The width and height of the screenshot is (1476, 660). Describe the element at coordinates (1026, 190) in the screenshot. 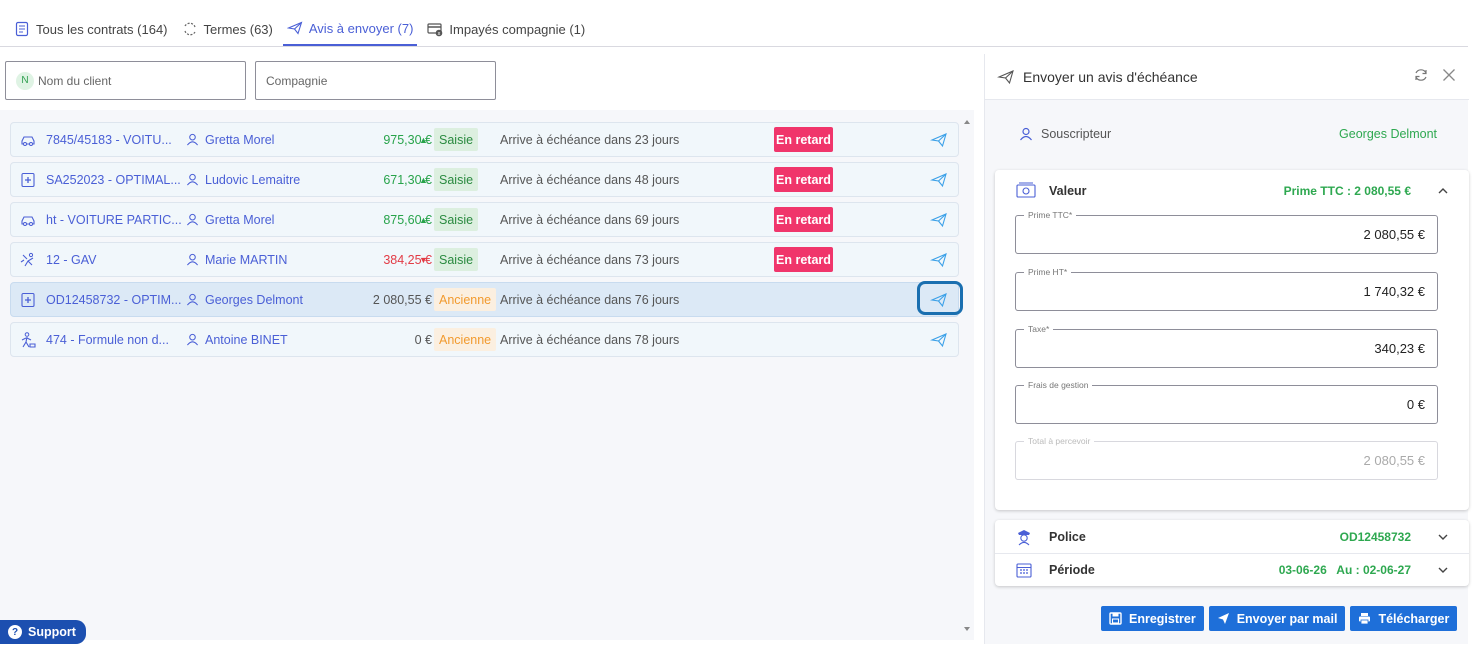

I see `money-icon` at that location.